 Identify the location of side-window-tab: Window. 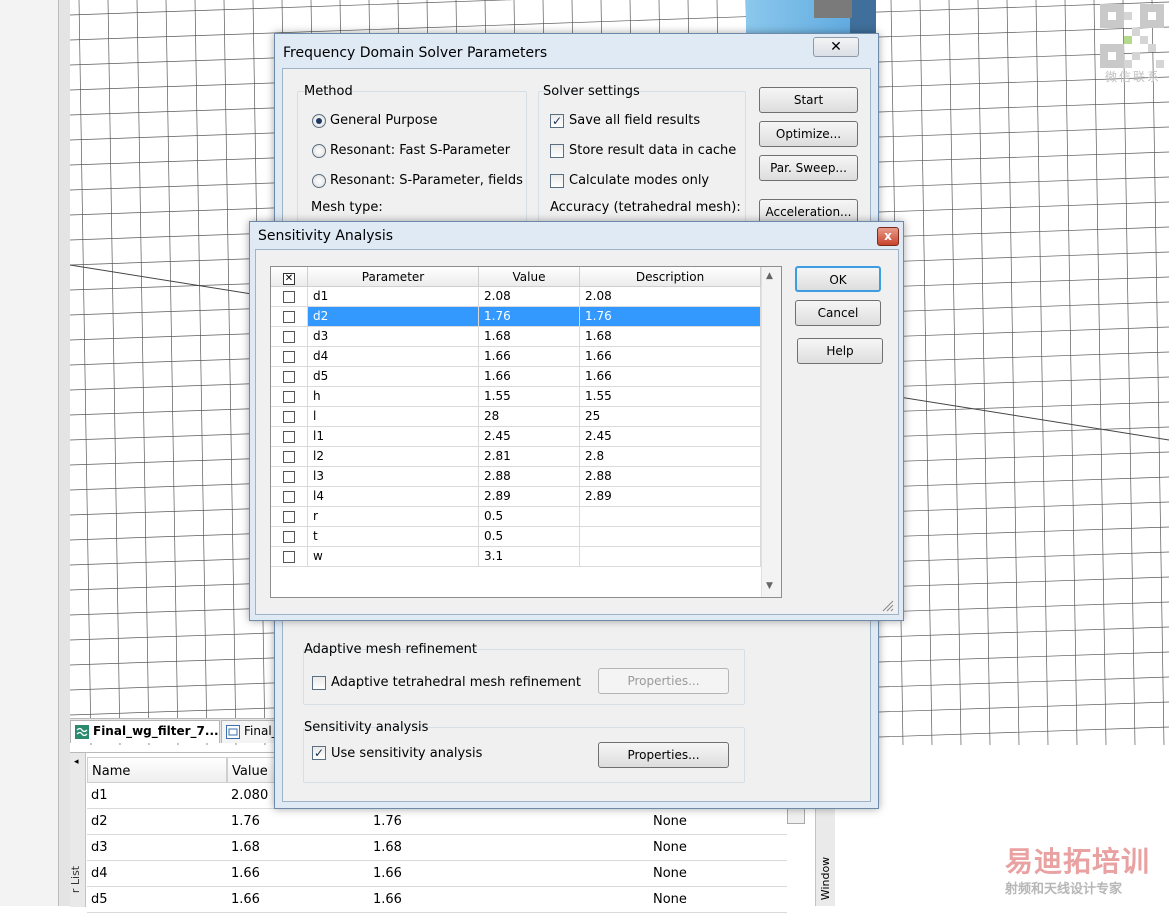
(825, 853).